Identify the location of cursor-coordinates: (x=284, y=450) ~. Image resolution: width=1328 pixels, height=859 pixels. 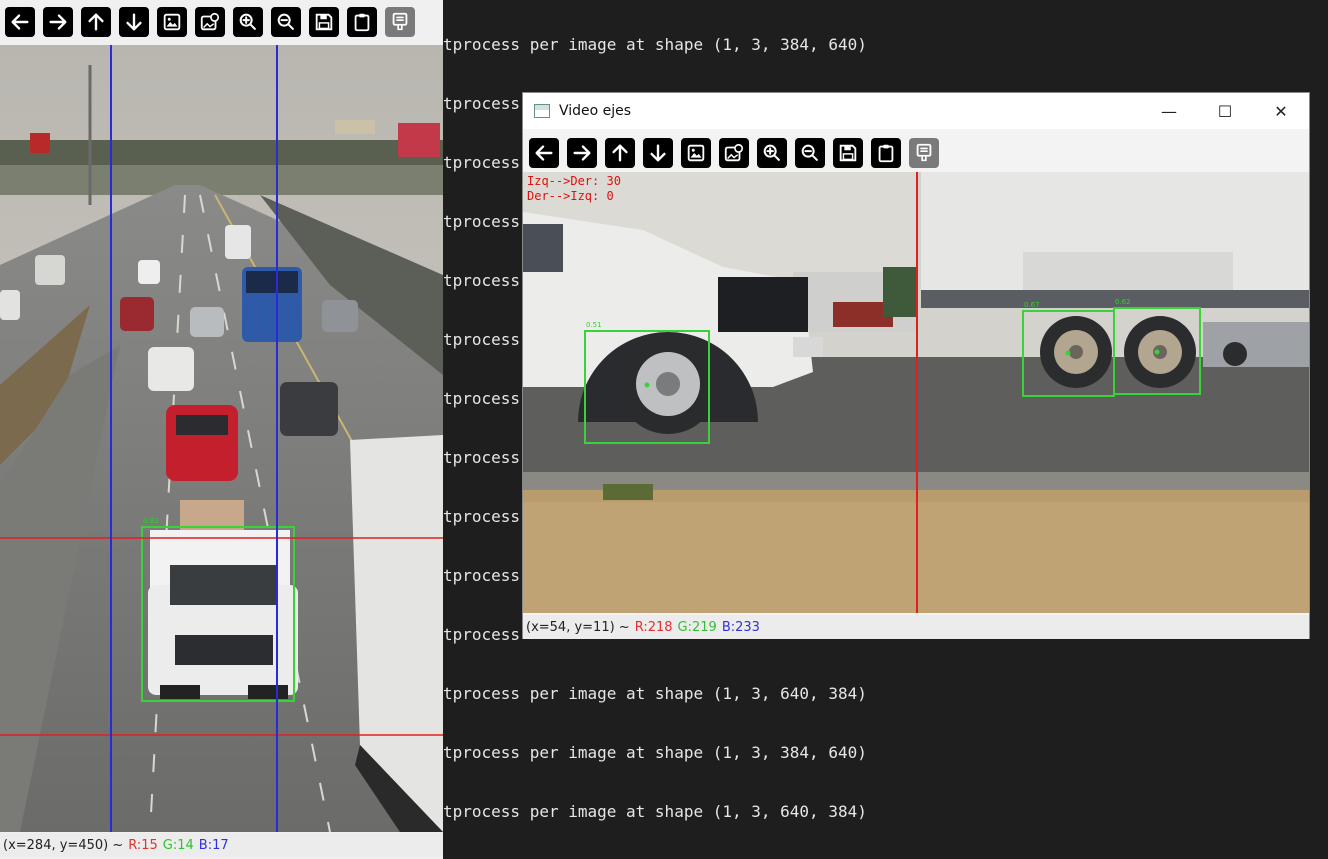
(63, 845).